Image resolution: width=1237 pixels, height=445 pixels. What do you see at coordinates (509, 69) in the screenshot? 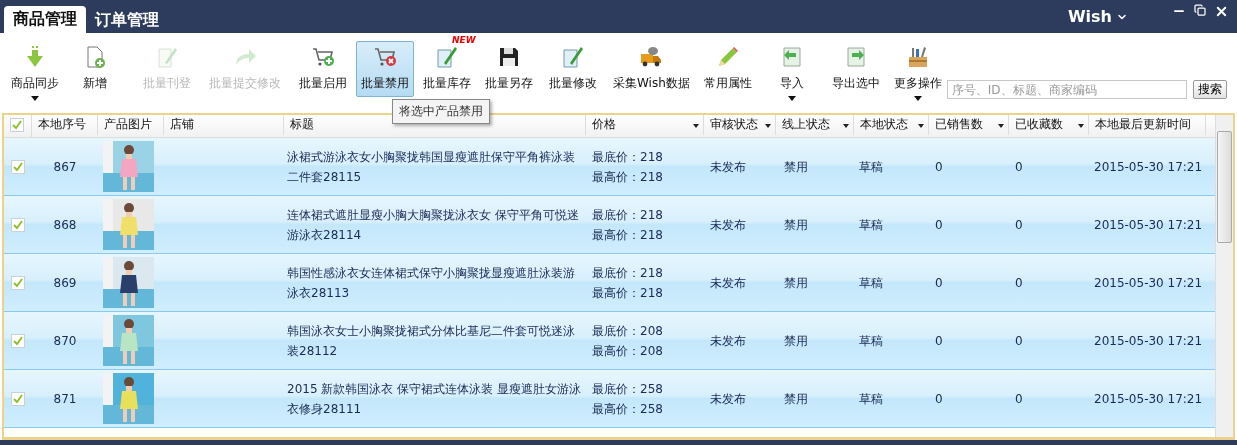
I see `toolbar-button: 批量另存` at bounding box center [509, 69].